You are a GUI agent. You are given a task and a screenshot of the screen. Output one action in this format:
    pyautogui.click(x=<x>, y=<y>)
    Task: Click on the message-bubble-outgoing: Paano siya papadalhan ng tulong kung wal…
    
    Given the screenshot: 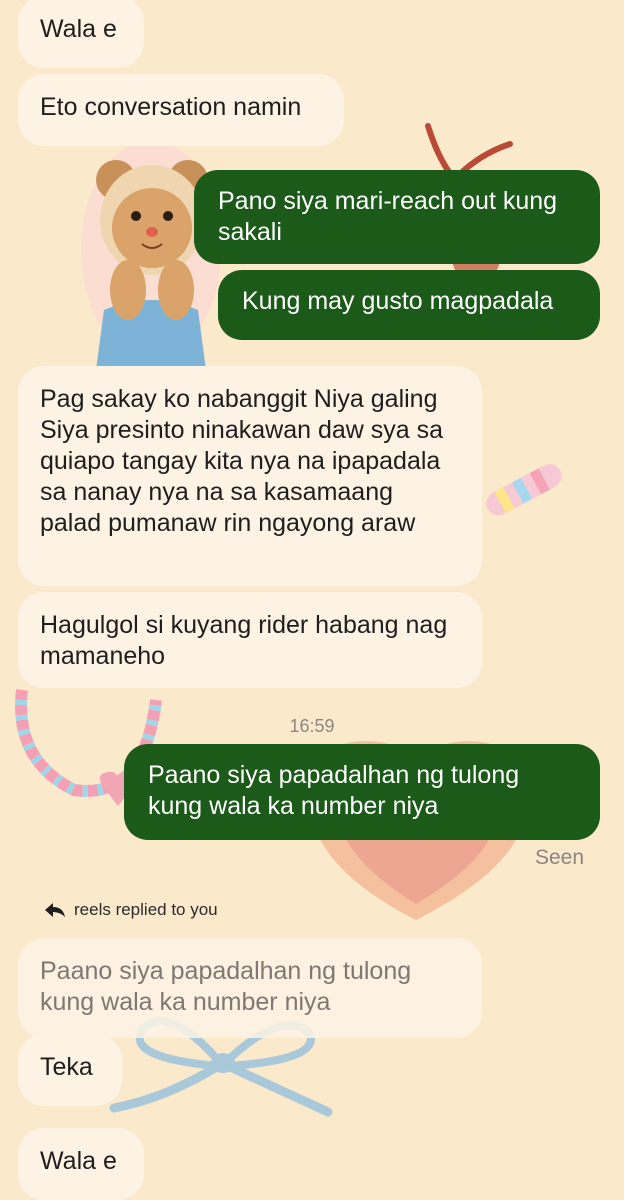 What is the action you would take?
    pyautogui.click(x=362, y=792)
    